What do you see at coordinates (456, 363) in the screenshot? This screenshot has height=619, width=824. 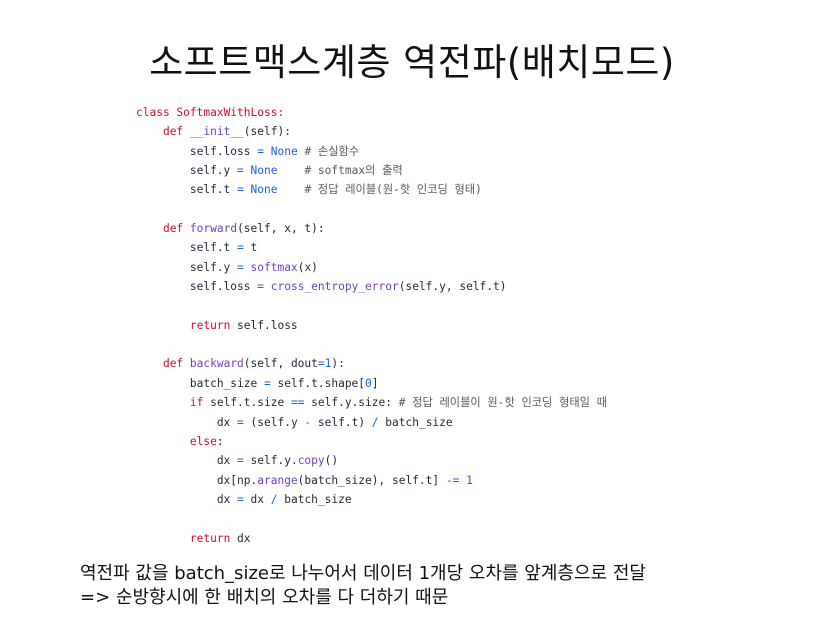 I see `code-line: def backward(self, dout=1):` at bounding box center [456, 363].